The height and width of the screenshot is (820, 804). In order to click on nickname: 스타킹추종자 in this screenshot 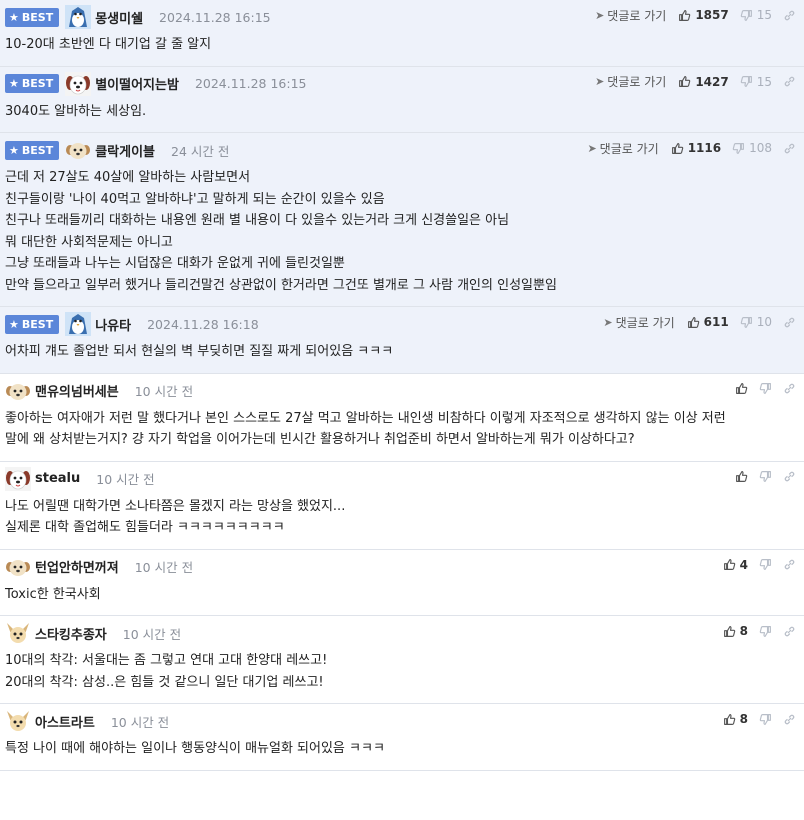, I will do `click(71, 633)`.